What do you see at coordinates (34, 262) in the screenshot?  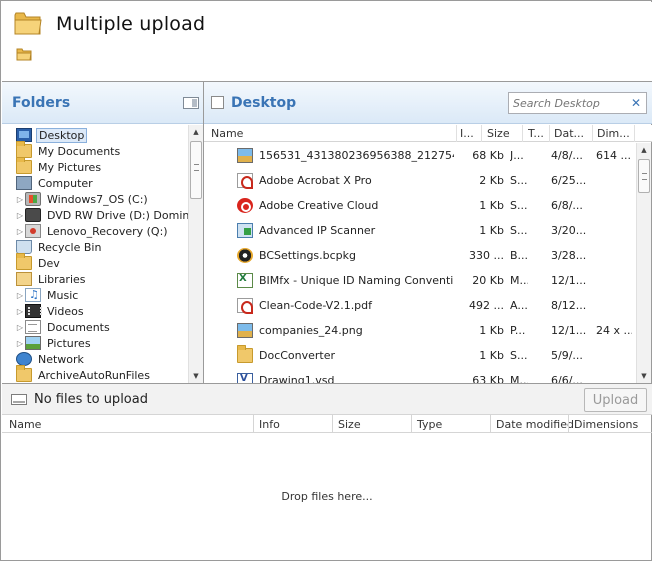 I see `tree-item: Dev` at bounding box center [34, 262].